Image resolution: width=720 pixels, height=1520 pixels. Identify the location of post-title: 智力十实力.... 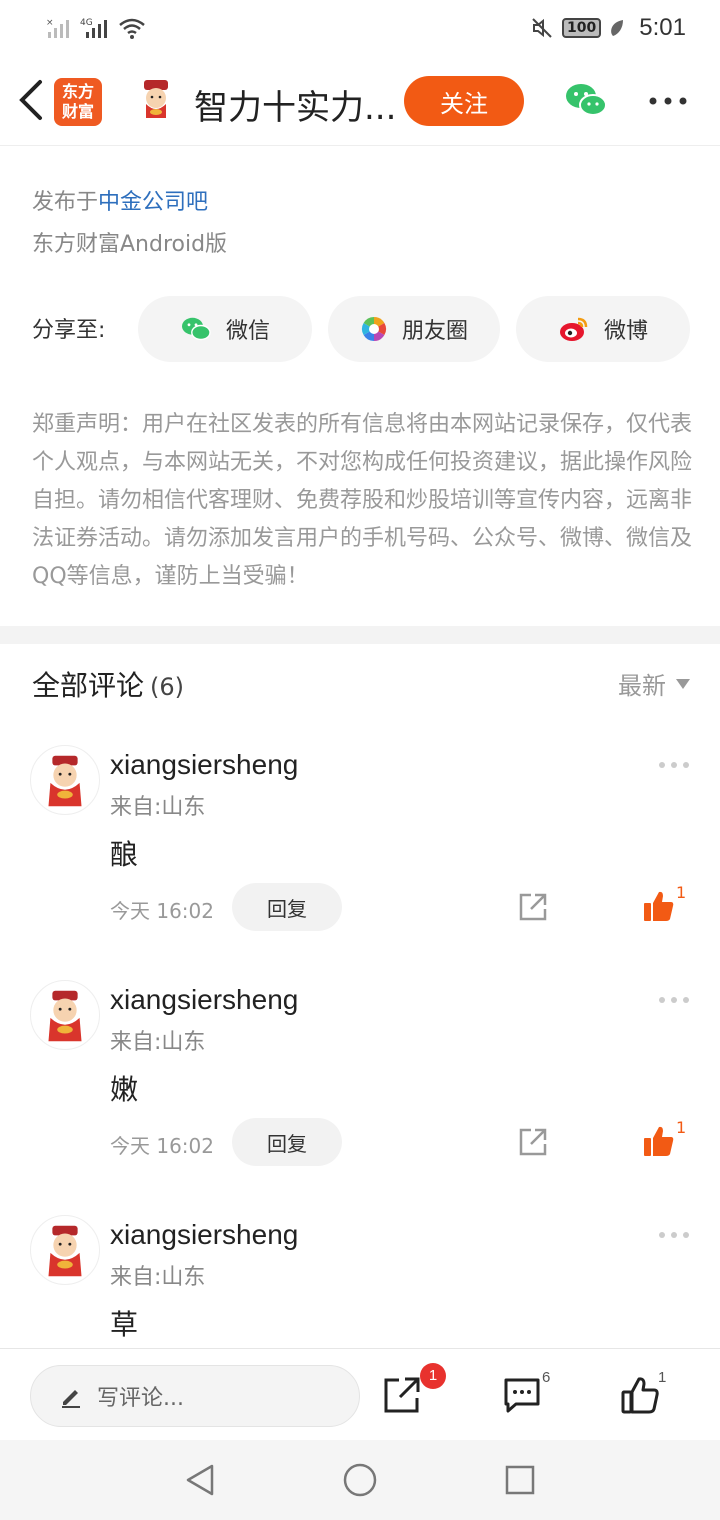
(294, 108).